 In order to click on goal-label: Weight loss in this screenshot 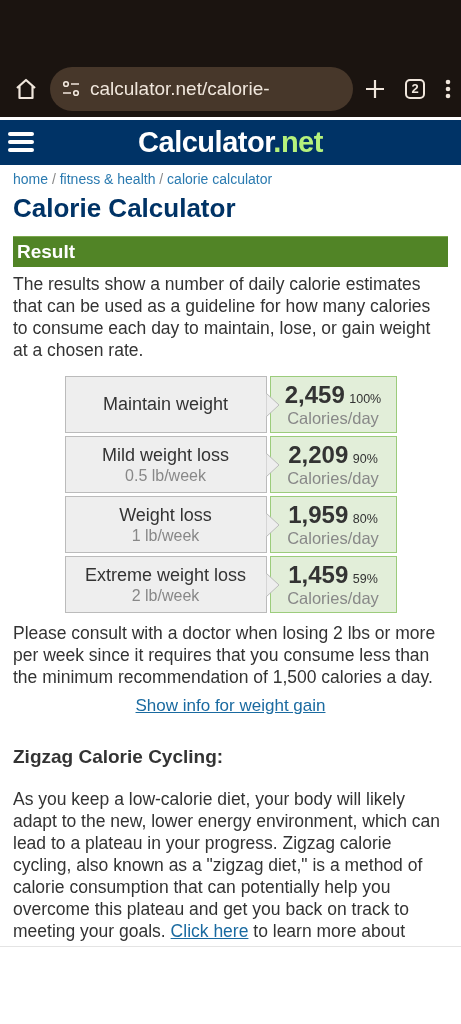, I will do `click(165, 515)`.